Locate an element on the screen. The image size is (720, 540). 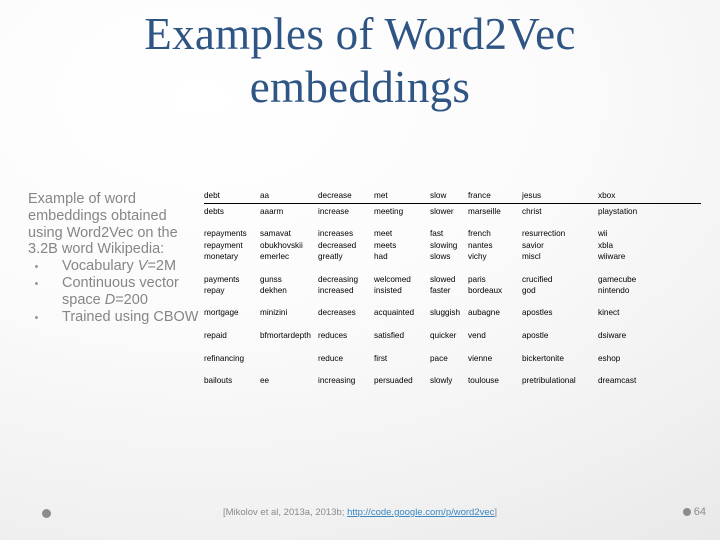
bullet-text-before: Trained using CBOW is located at coordinates (130, 316).